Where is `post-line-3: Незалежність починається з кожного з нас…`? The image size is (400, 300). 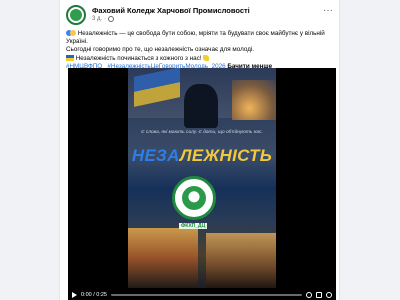
post-line-3: Незалежність починається з кожного з нас… is located at coordinates (201, 58).